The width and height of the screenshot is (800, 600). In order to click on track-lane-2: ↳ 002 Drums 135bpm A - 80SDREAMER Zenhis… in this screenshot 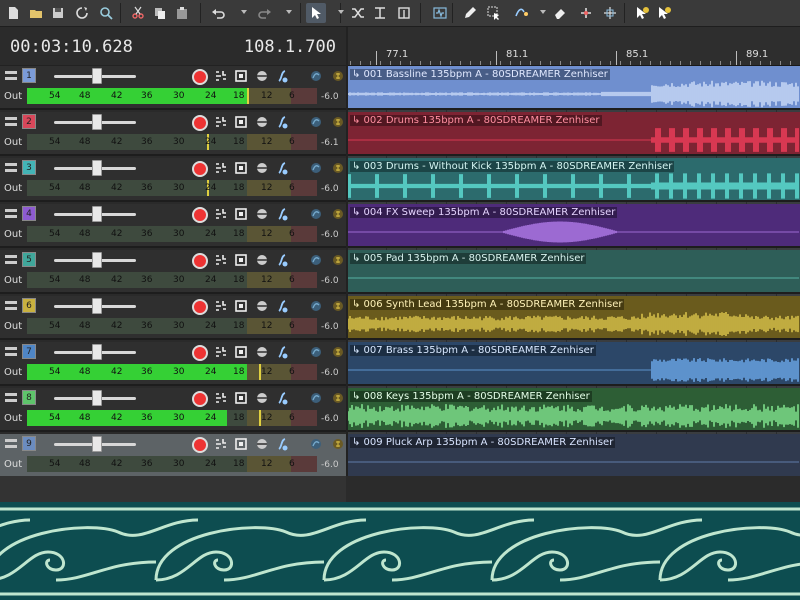, I will do `click(574, 134)`.